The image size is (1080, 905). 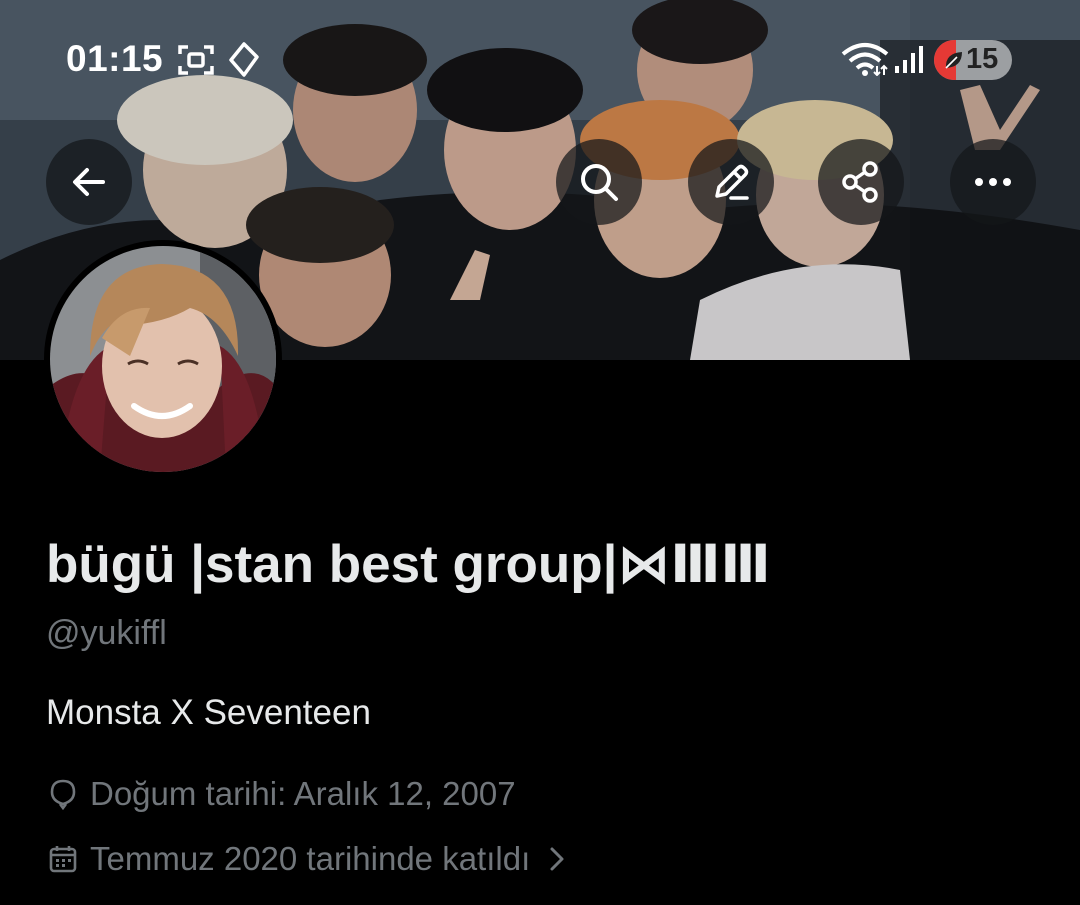 I want to click on search-button, so click(x=599, y=182).